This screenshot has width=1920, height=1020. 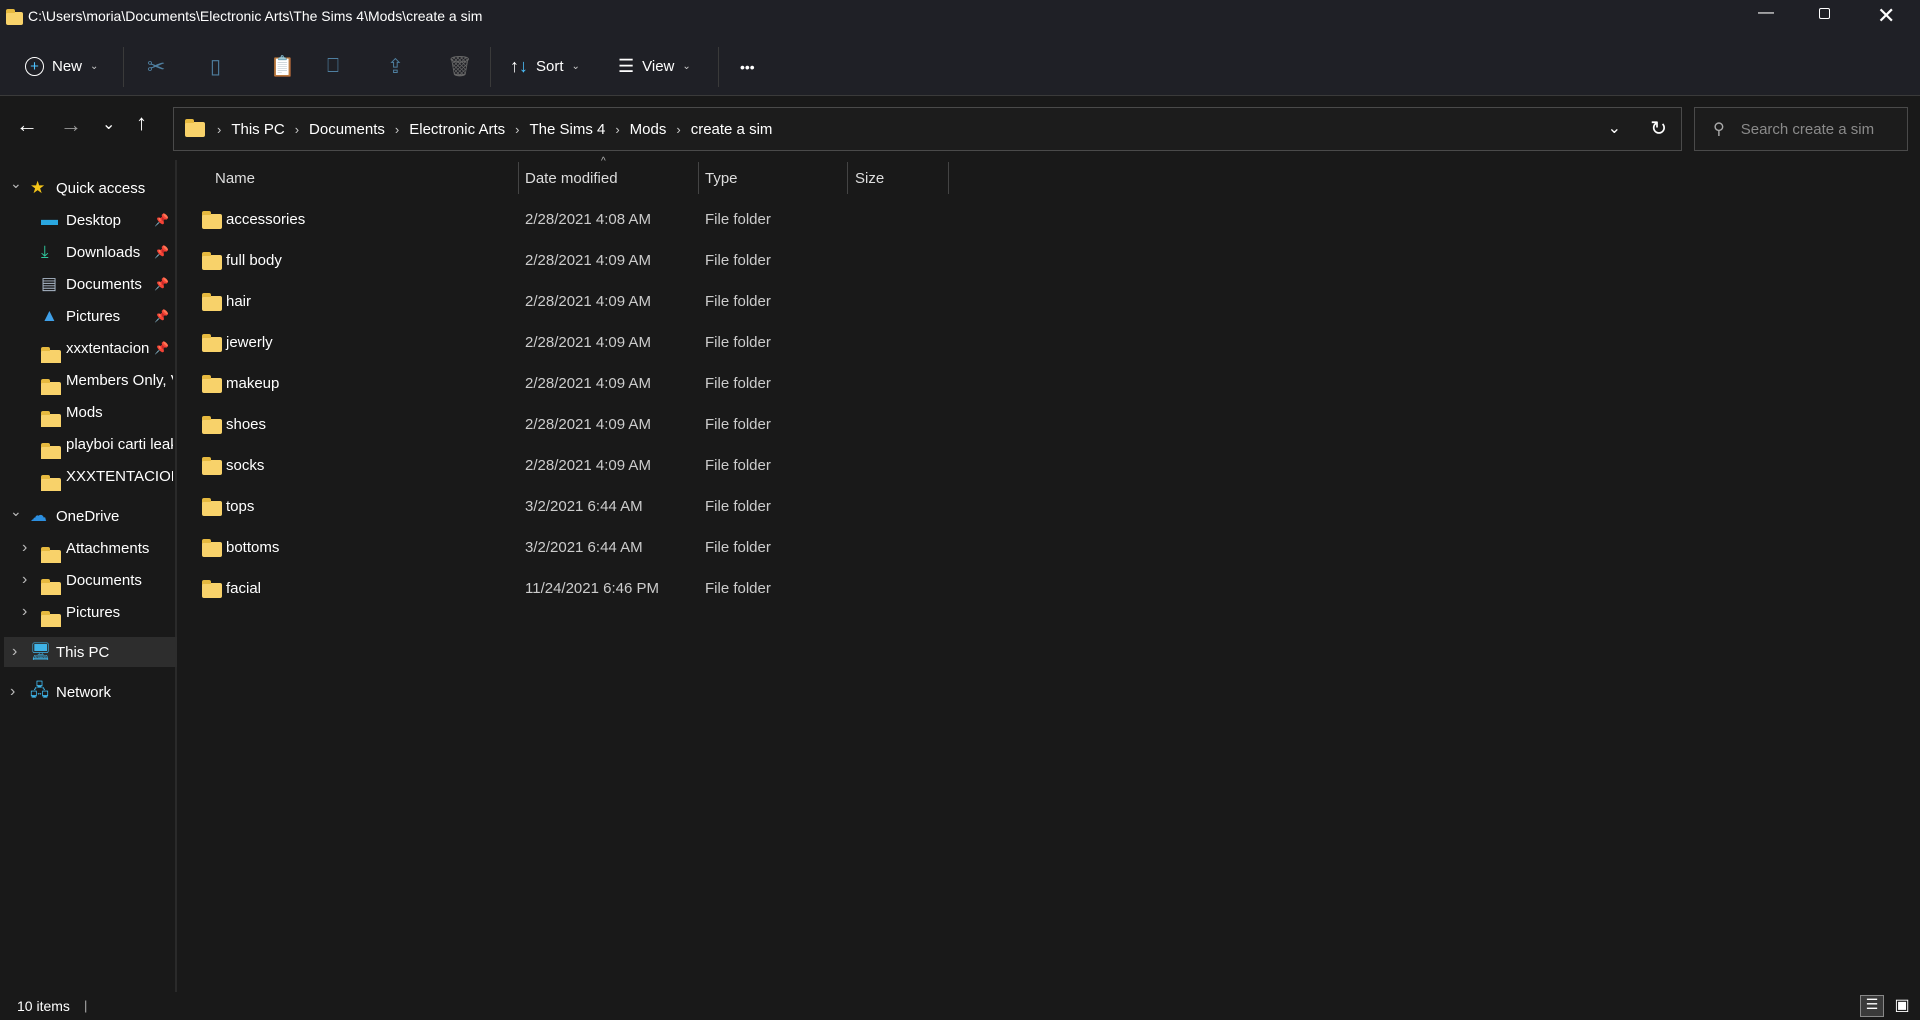 What do you see at coordinates (570, 220) in the screenshot?
I see `file-row: accessories 2/28/2021 4:08 AM File folder` at bounding box center [570, 220].